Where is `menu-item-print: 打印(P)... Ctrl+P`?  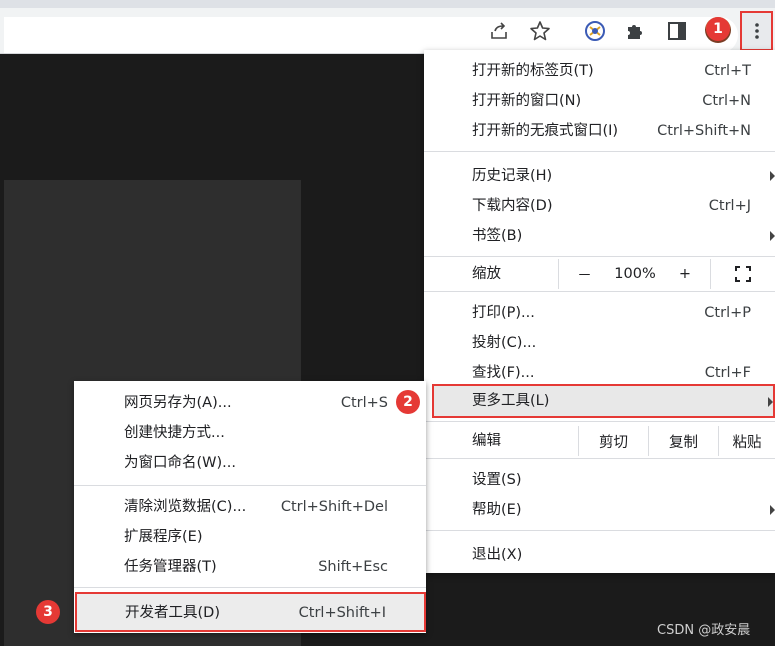
menu-item-print: 打印(P)... Ctrl+P is located at coordinates (599, 313).